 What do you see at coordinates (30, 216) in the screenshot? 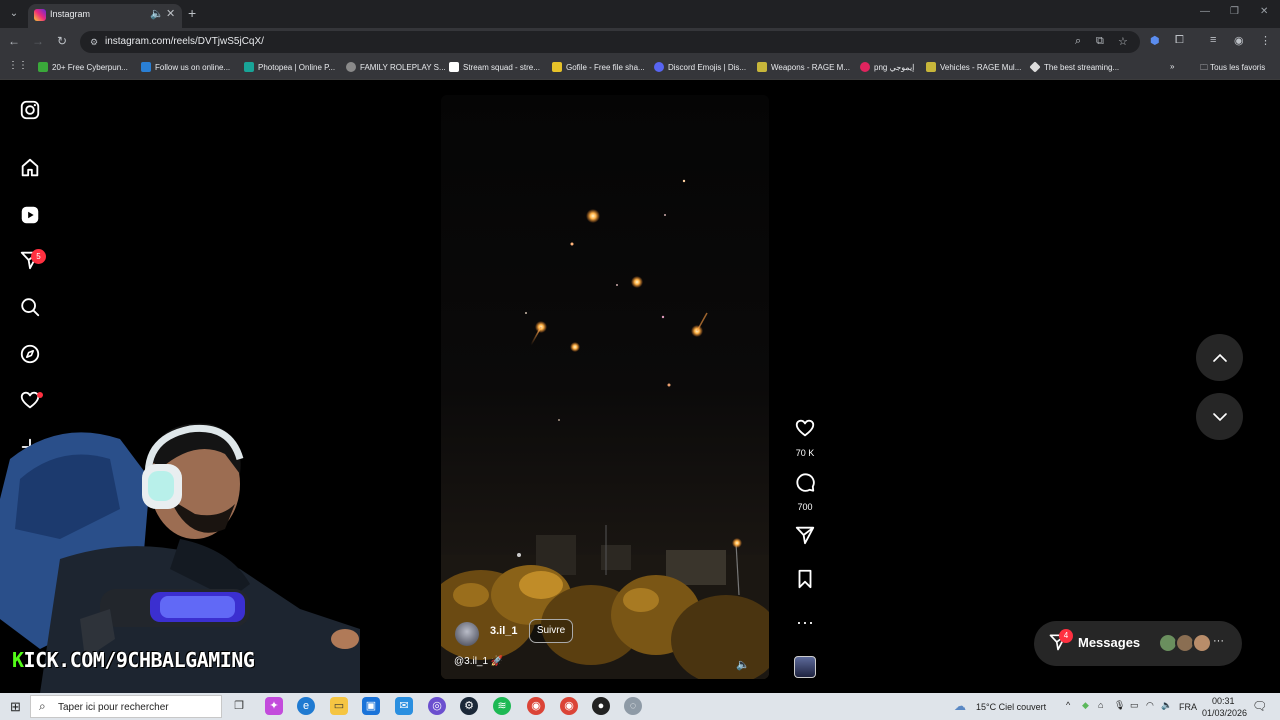
I see `reels-icon` at bounding box center [30, 216].